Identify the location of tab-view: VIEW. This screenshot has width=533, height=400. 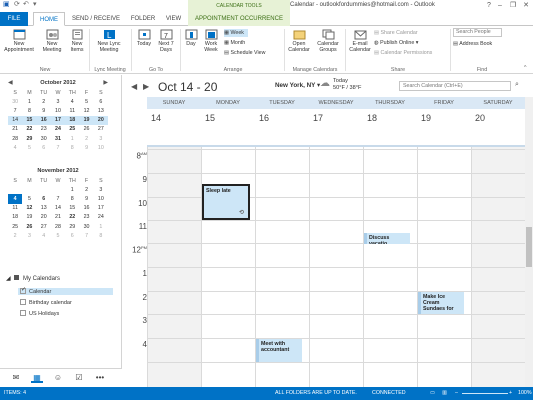
(173, 19).